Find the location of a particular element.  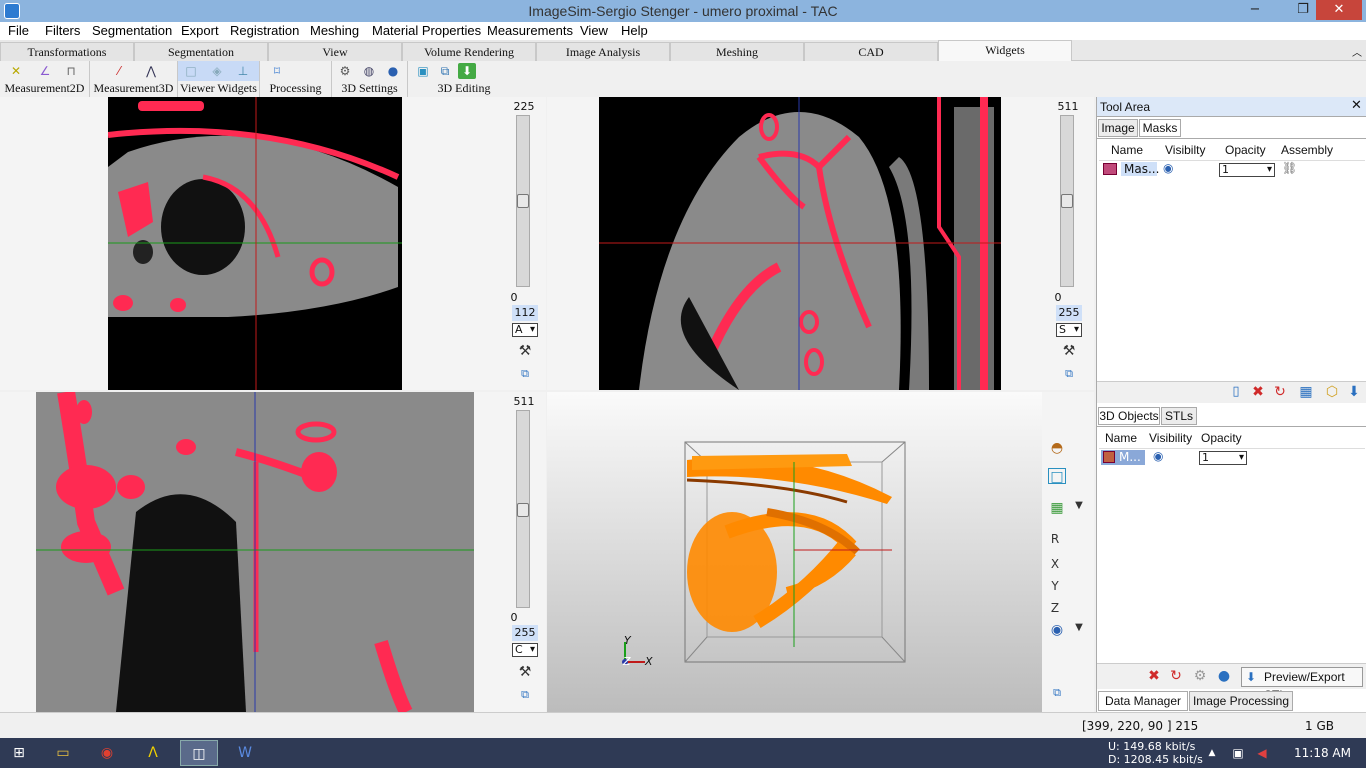

object-opacity-select: 1 is located at coordinates (1223, 458).